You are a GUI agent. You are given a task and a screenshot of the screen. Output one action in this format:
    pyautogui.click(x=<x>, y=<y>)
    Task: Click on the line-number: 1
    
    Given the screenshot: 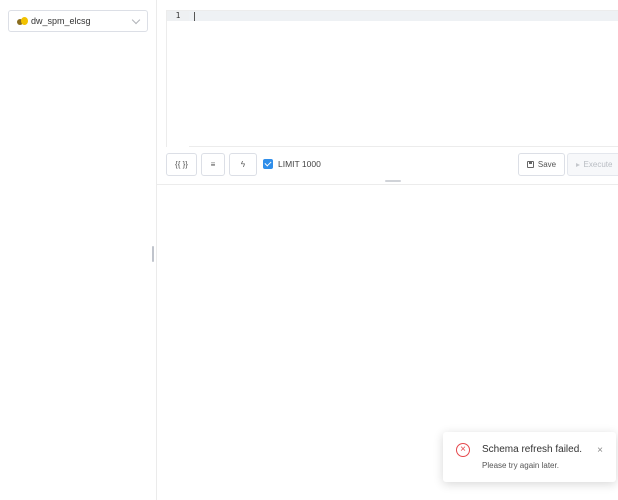 What is the action you would take?
    pyautogui.click(x=178, y=16)
    